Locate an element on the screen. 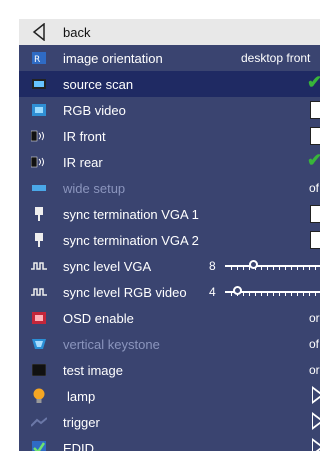  source-scan-checkmark-icon: ✔ is located at coordinates (313, 82).